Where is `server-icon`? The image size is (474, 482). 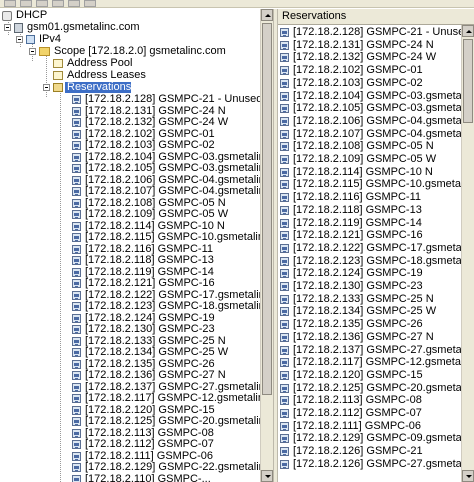
server-icon is located at coordinates (18, 28).